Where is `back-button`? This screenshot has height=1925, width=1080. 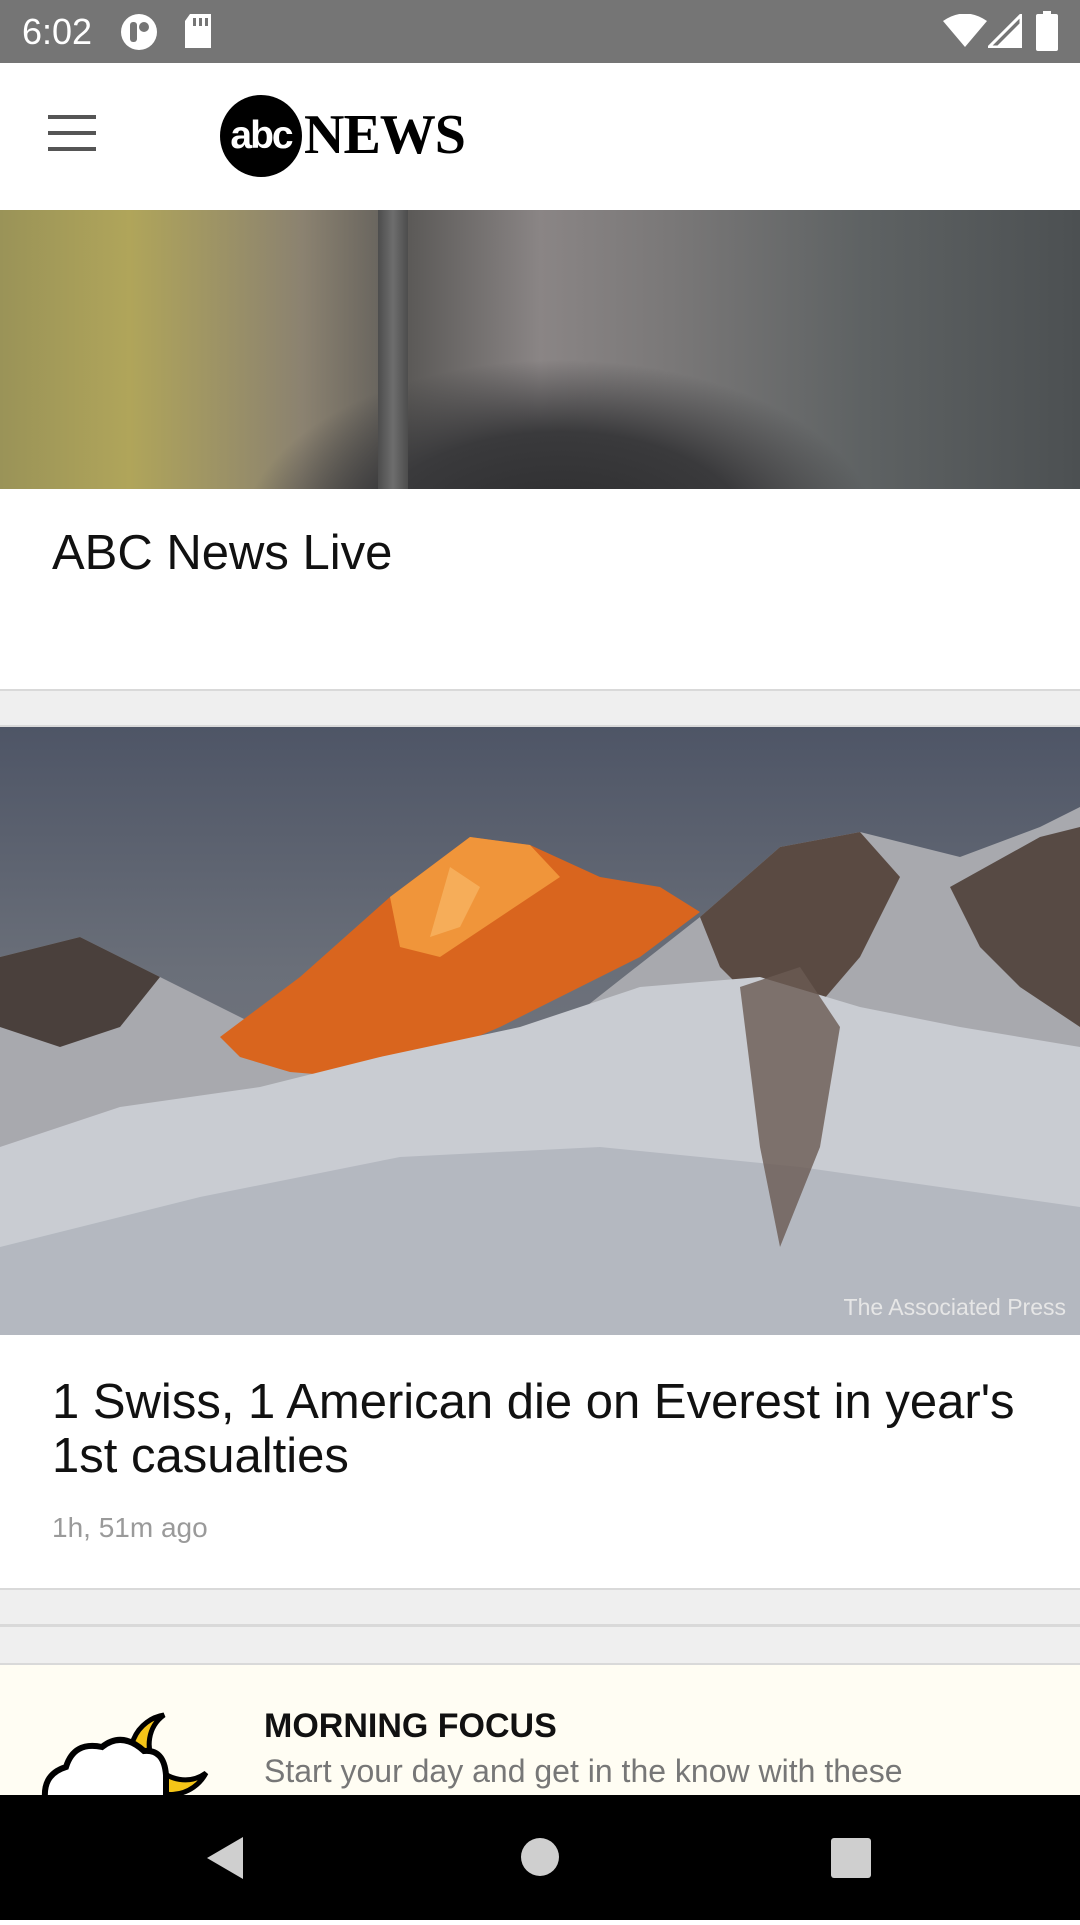
back-button is located at coordinates (225, 1857).